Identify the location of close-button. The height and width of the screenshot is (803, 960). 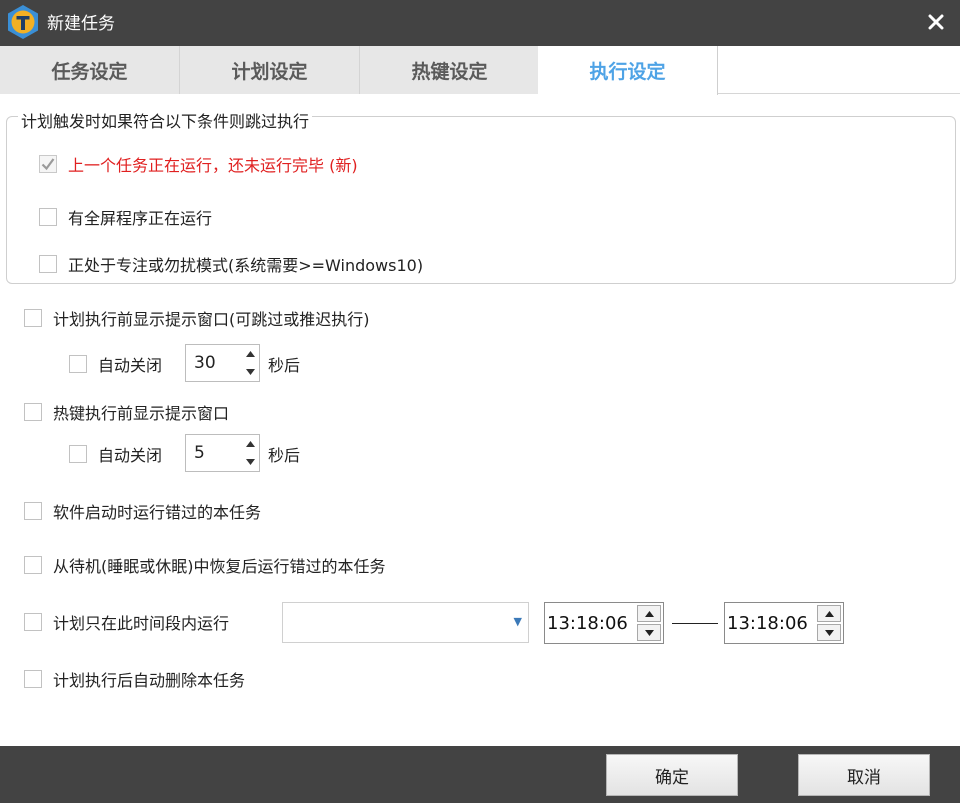
(936, 22).